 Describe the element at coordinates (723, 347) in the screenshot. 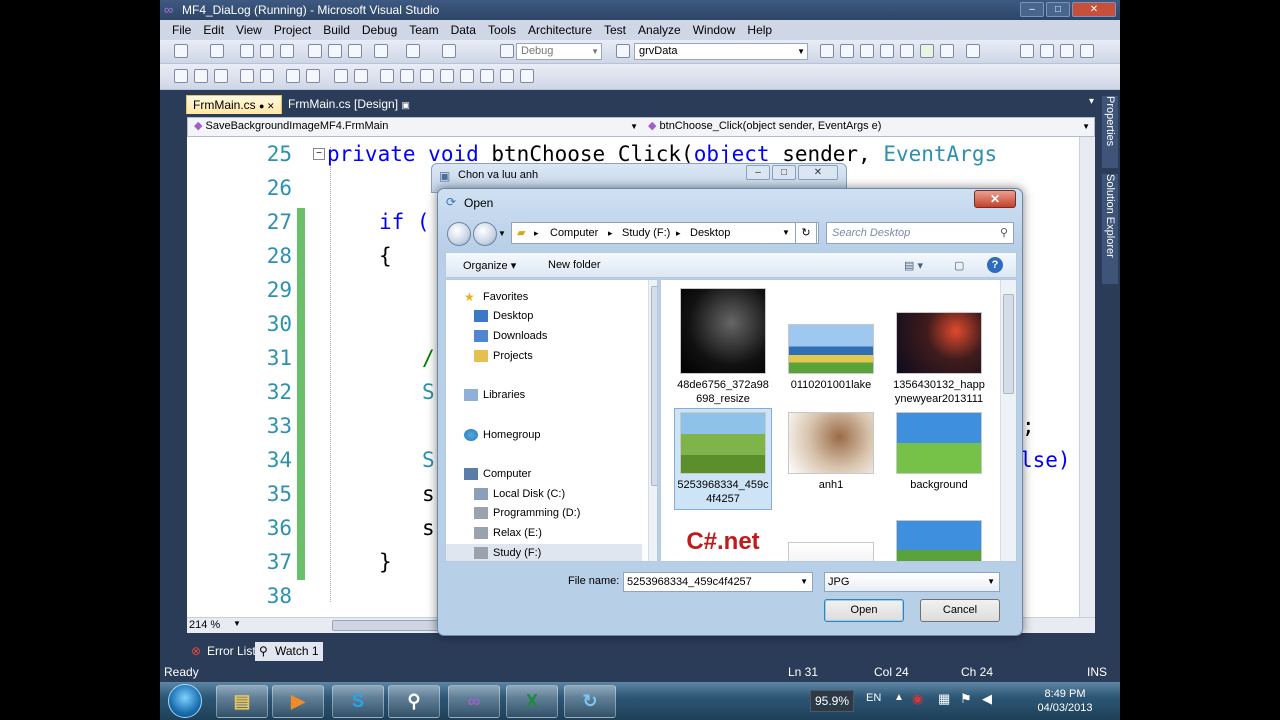

I see `file-item: 48de6756_372a98 698_resize` at that location.